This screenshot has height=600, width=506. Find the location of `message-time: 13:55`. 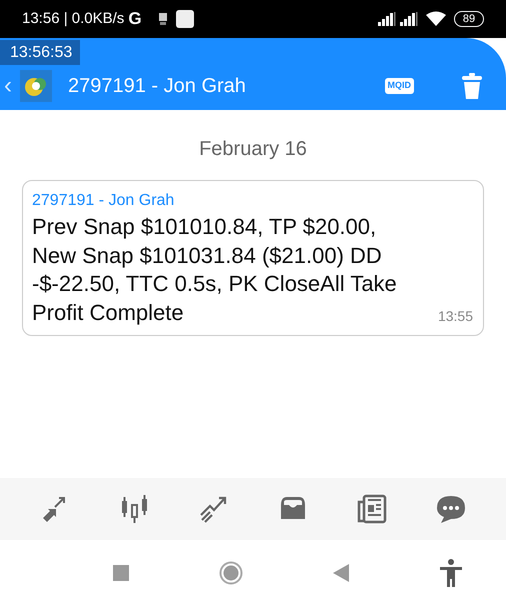

message-time: 13:55 is located at coordinates (455, 316).